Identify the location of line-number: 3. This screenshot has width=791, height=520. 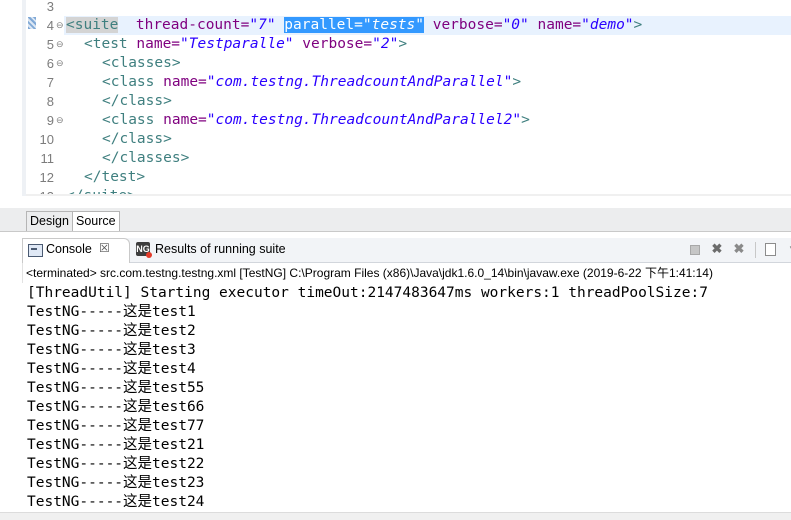
(50, 7).